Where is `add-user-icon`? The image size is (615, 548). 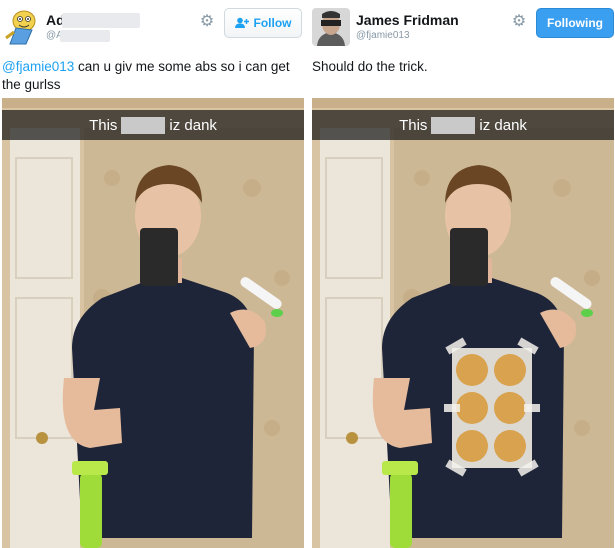 add-user-icon is located at coordinates (241, 22).